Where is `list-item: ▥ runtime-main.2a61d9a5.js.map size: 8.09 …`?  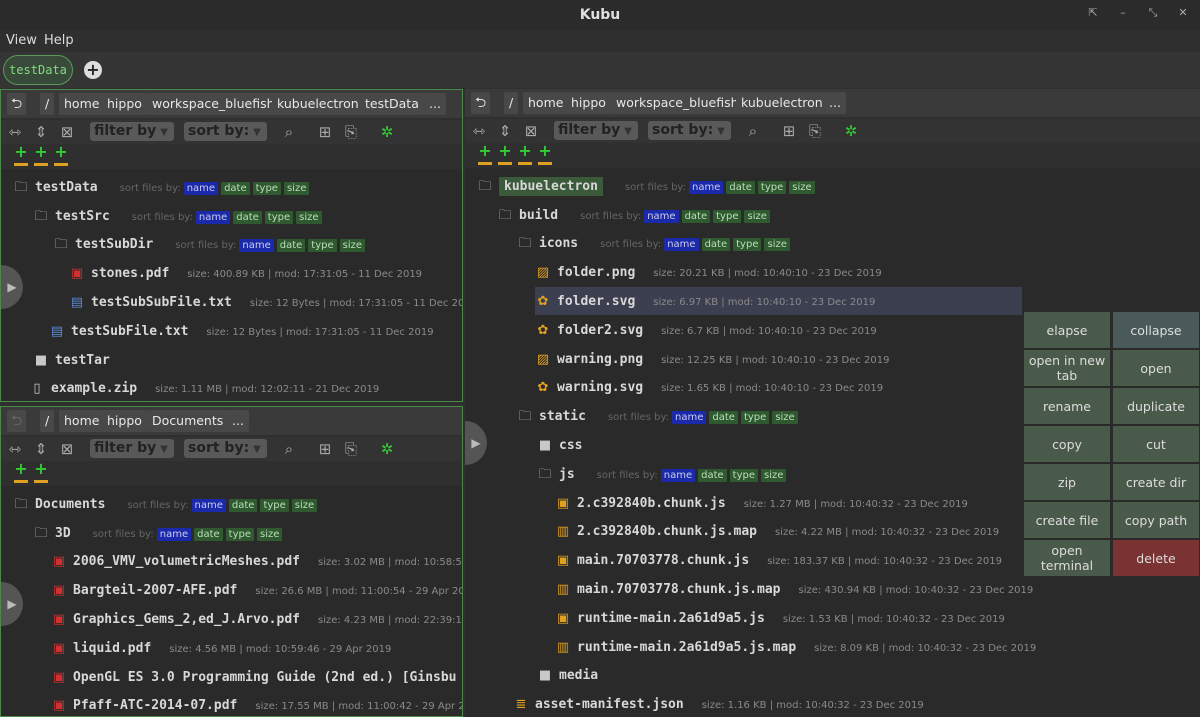
list-item: ▥ runtime-main.2a61d9a5.js.map size: 8.09 … is located at coordinates (795, 647).